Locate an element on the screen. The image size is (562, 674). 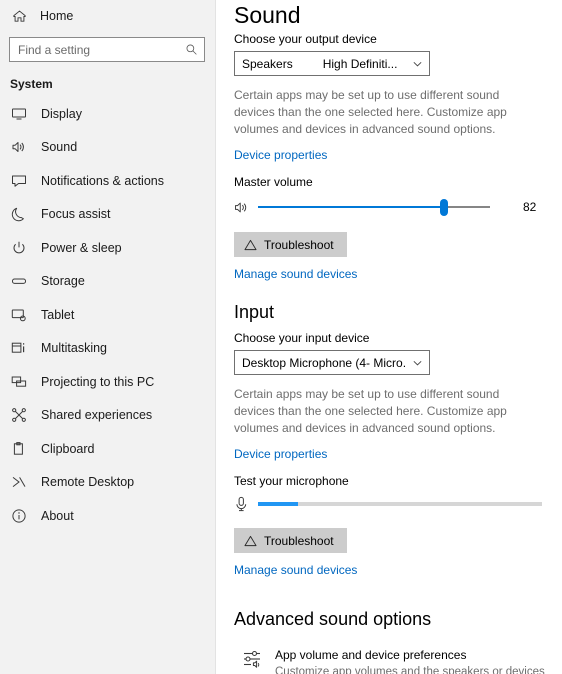
input-troubleshoot-label: Troubleshoot is located at coordinates (299, 540).